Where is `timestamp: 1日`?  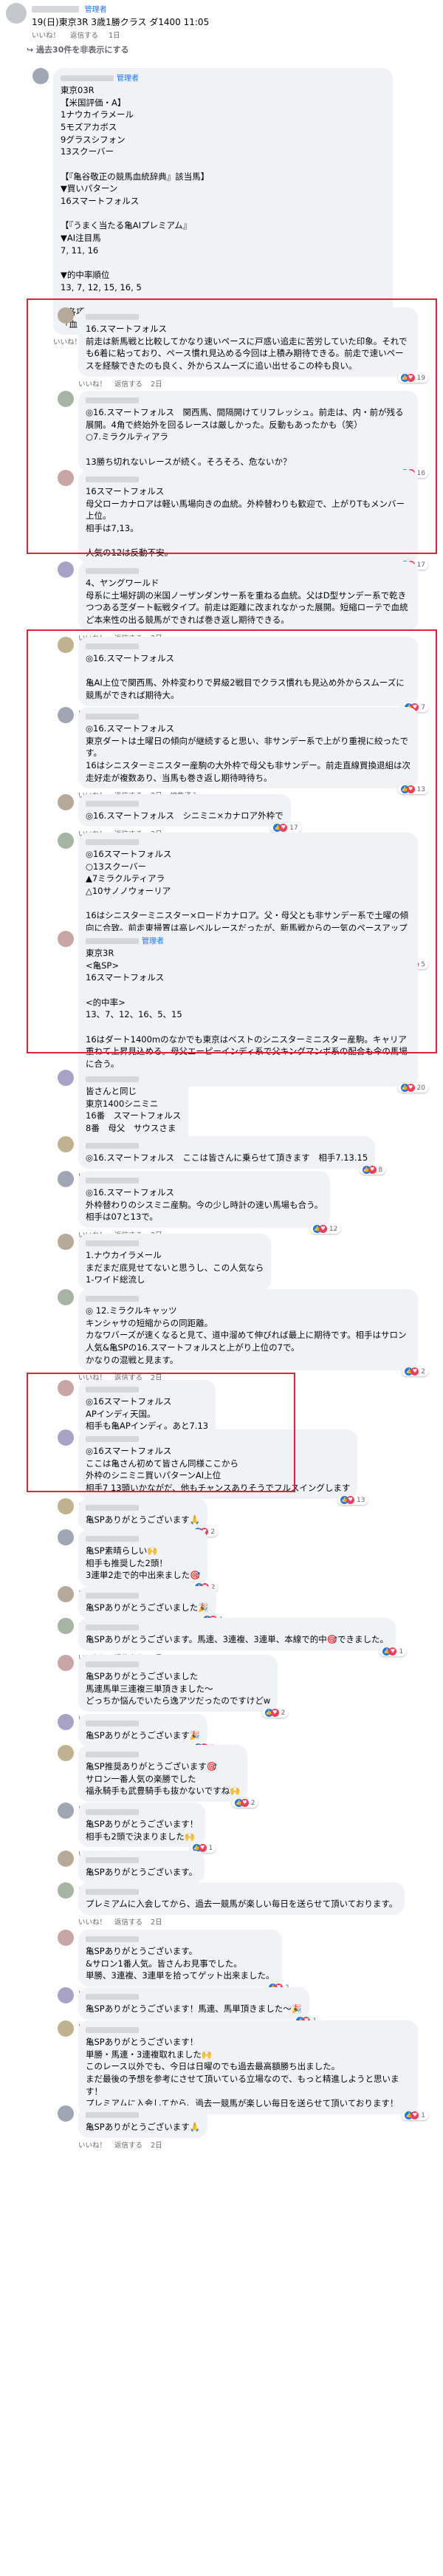
timestamp: 1日 is located at coordinates (114, 36).